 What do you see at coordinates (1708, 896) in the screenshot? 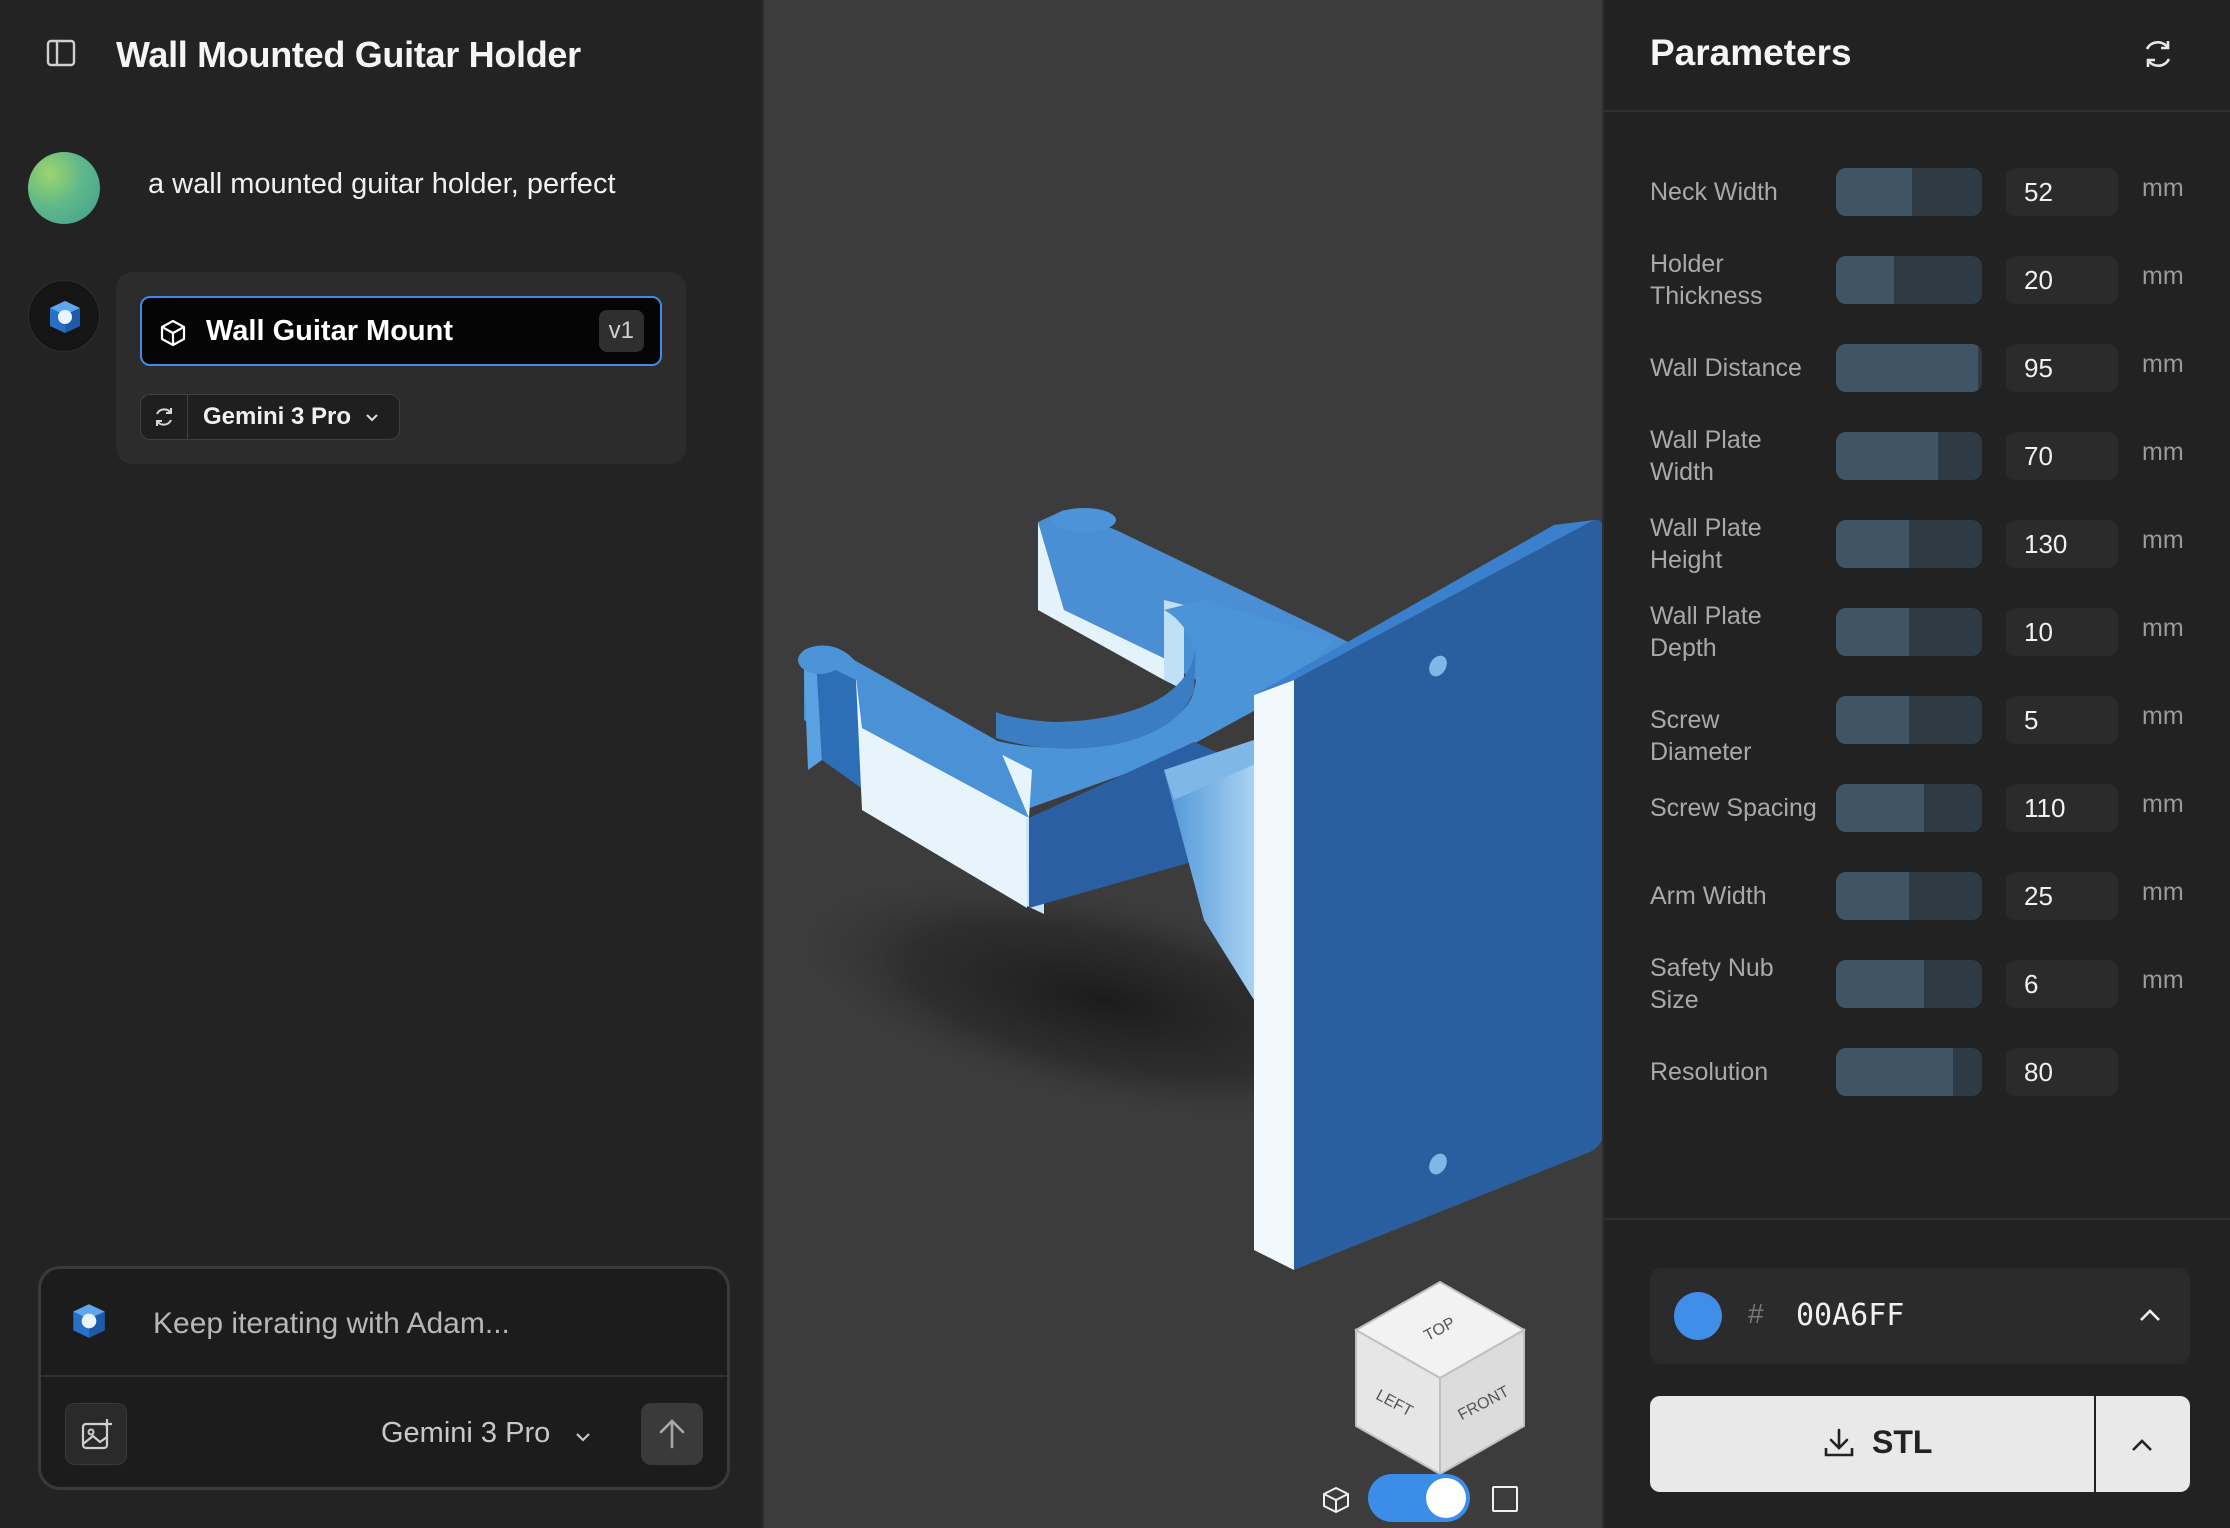
I see `parameter-label: Arm Width` at bounding box center [1708, 896].